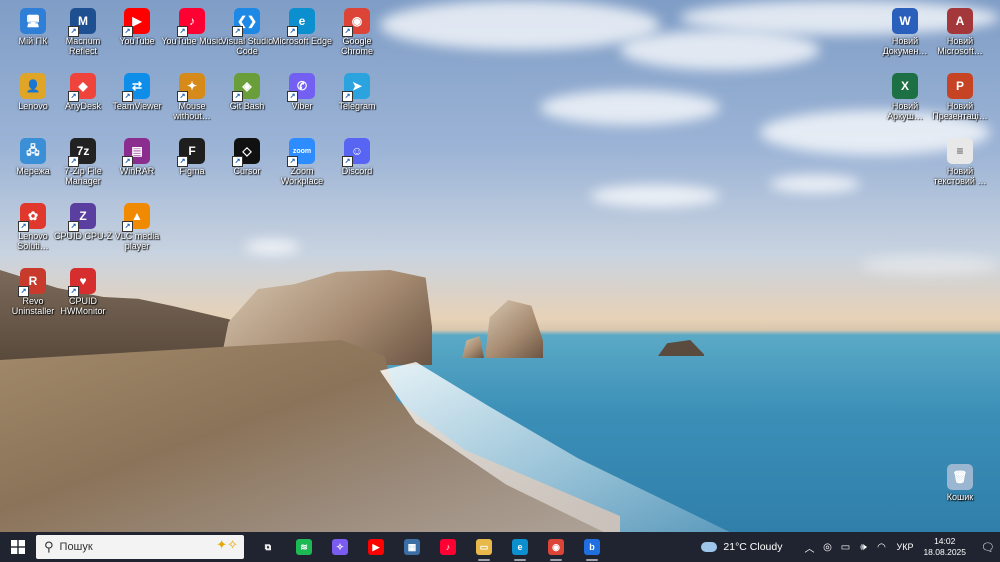  Describe the element at coordinates (136, 22) in the screenshot. I see `youtube-icon: ▶ ↗` at that location.